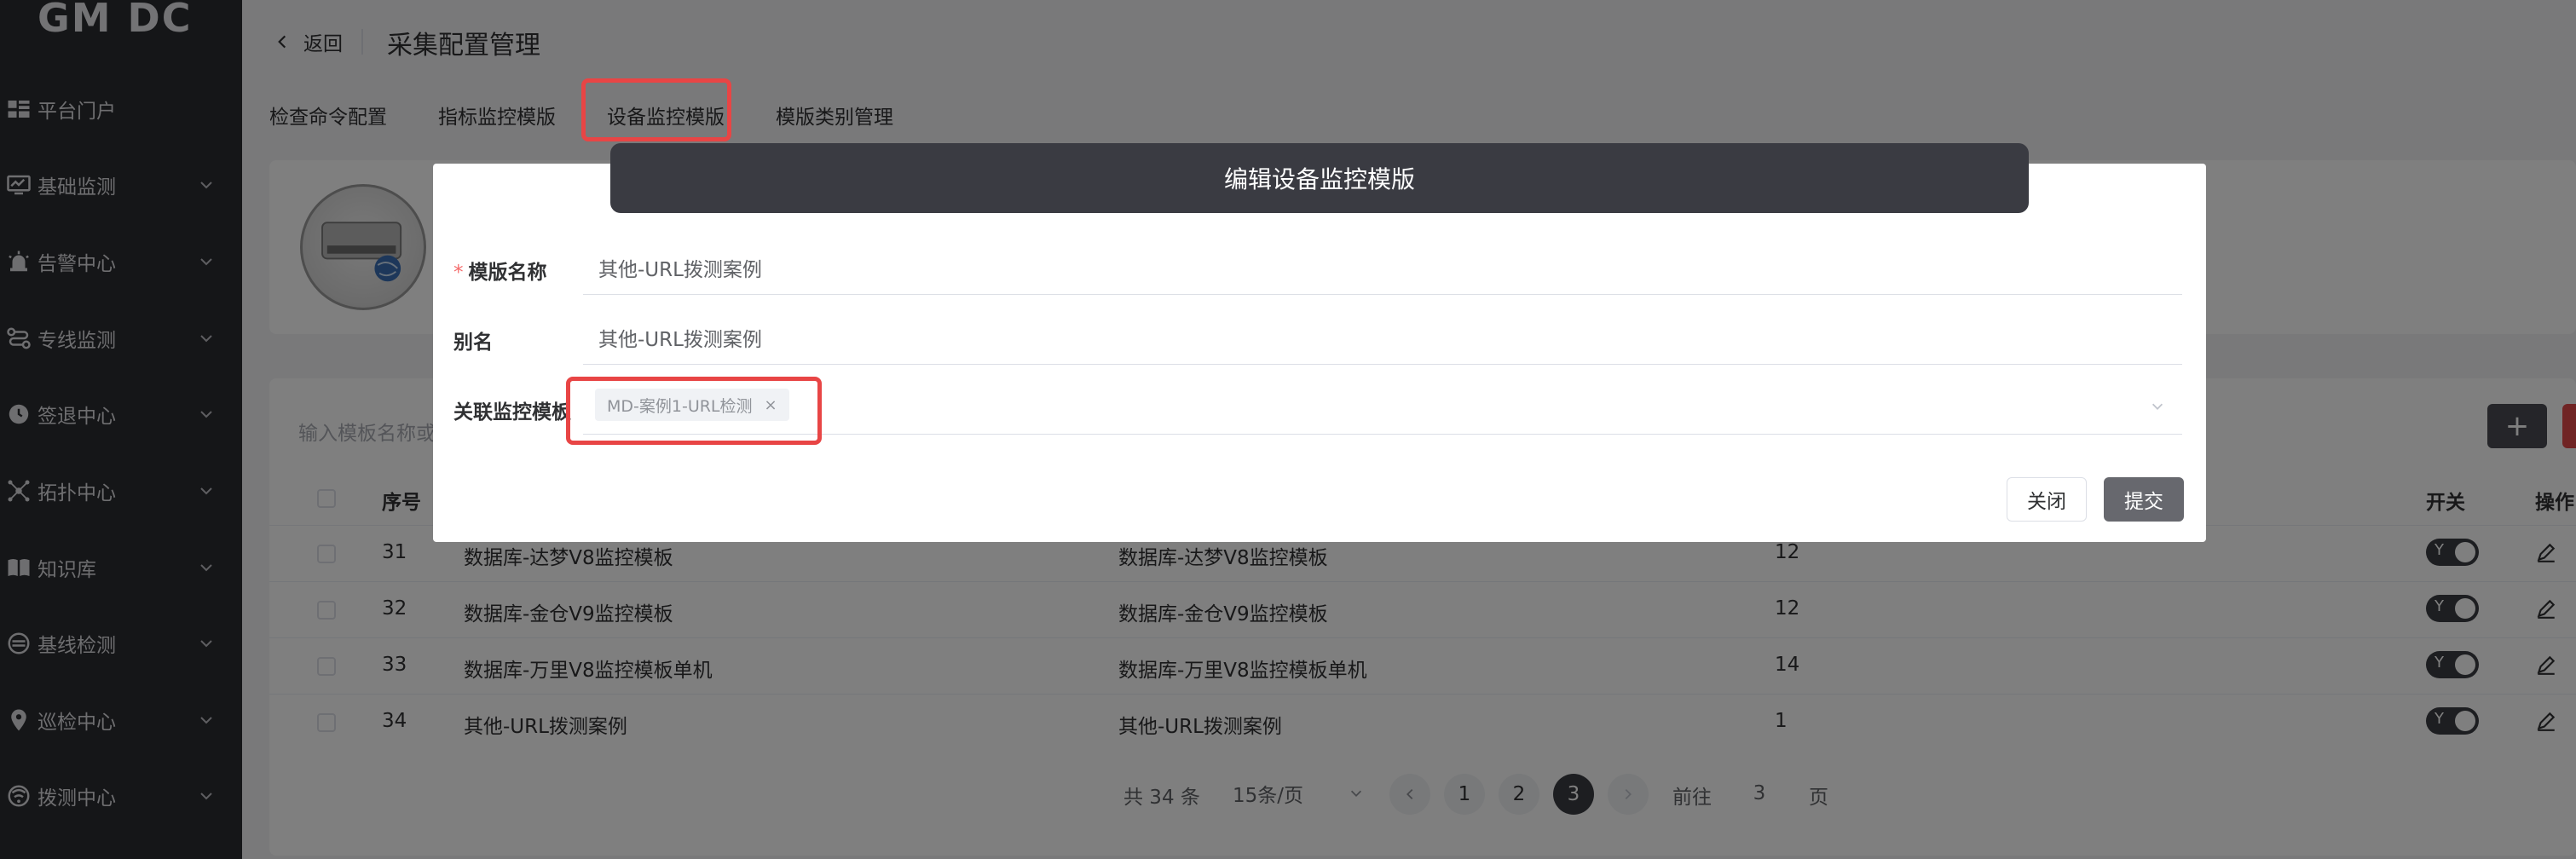  What do you see at coordinates (512, 412) in the screenshot?
I see `linked-template-label: 关联监控模板` at bounding box center [512, 412].